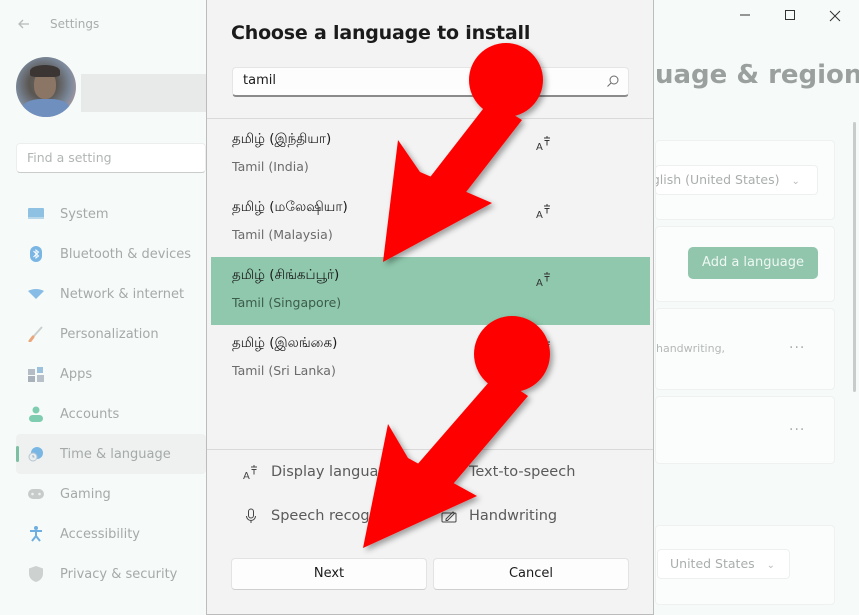  What do you see at coordinates (430, 359) in the screenshot?
I see `language-item-tamil-sri-lanka: தமிழ் (இலங்கை) Tamil (Sri Lanka) A` at bounding box center [430, 359].